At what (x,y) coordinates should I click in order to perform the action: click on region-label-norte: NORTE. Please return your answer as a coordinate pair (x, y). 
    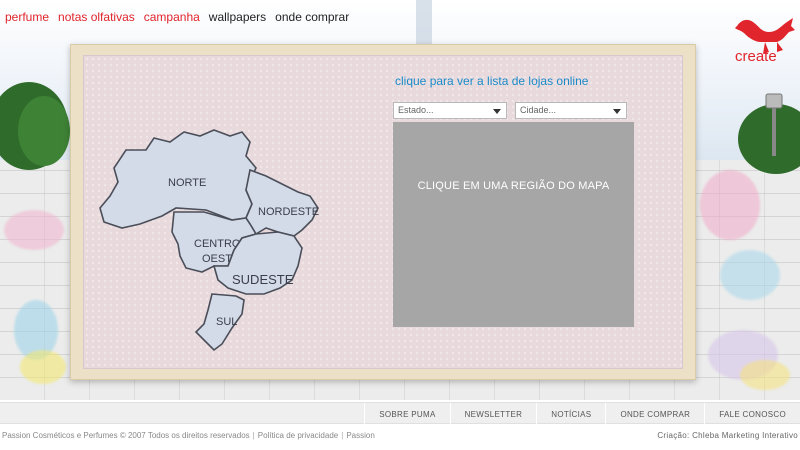
    Looking at the image, I should click on (187, 183).